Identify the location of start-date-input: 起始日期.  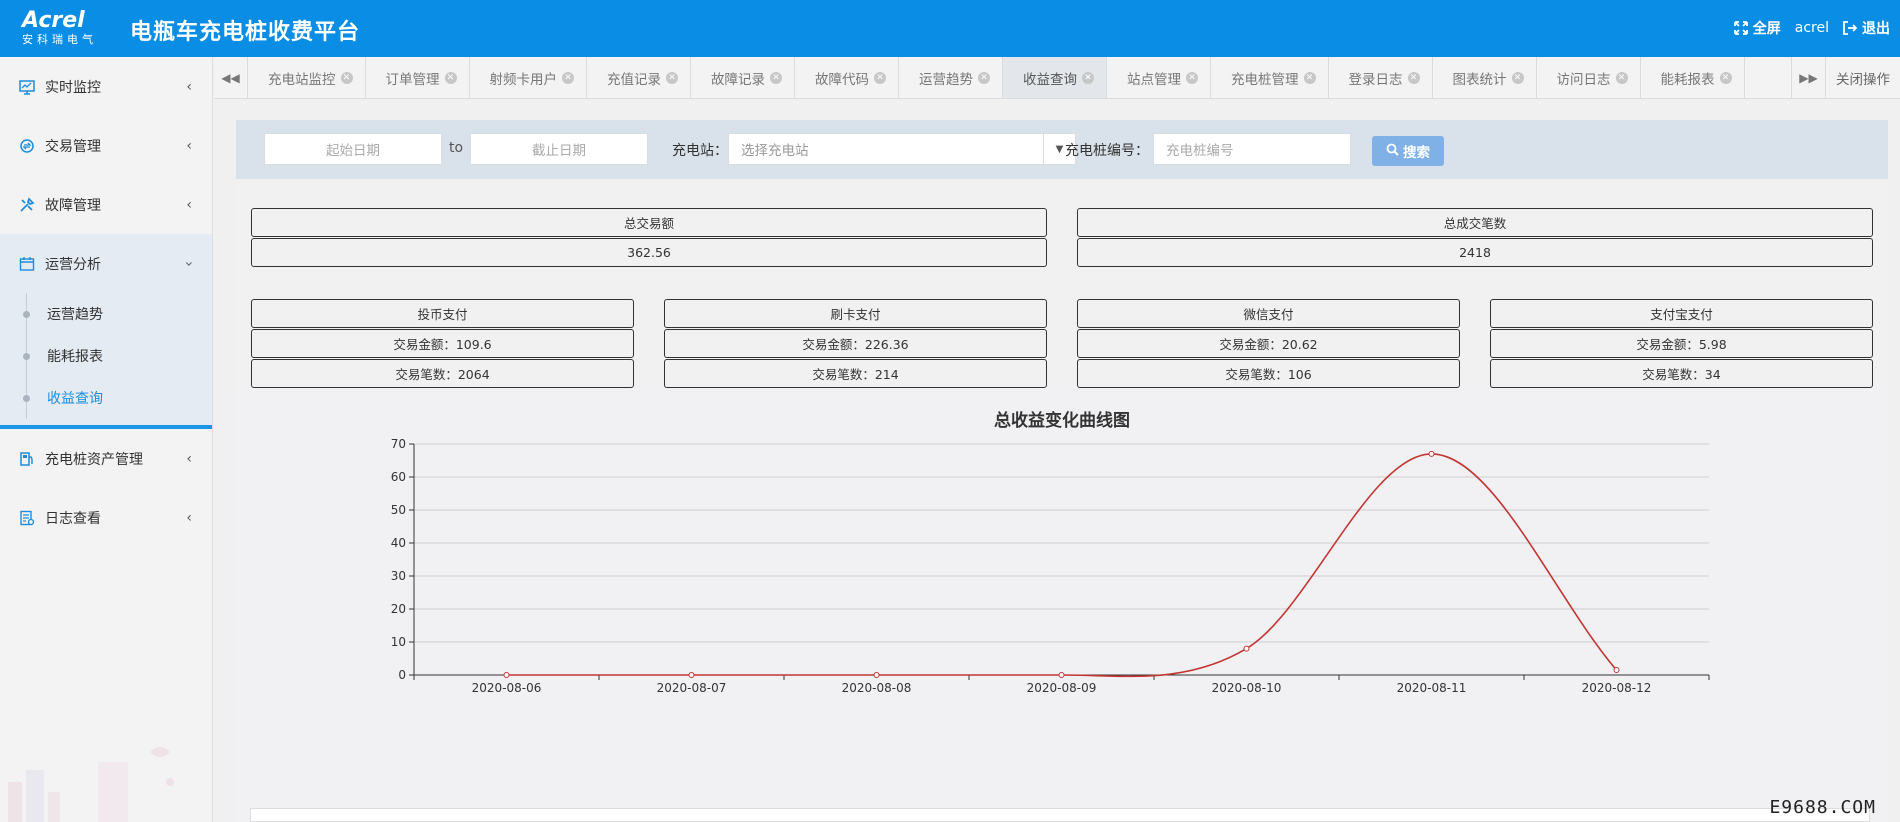
(353, 149).